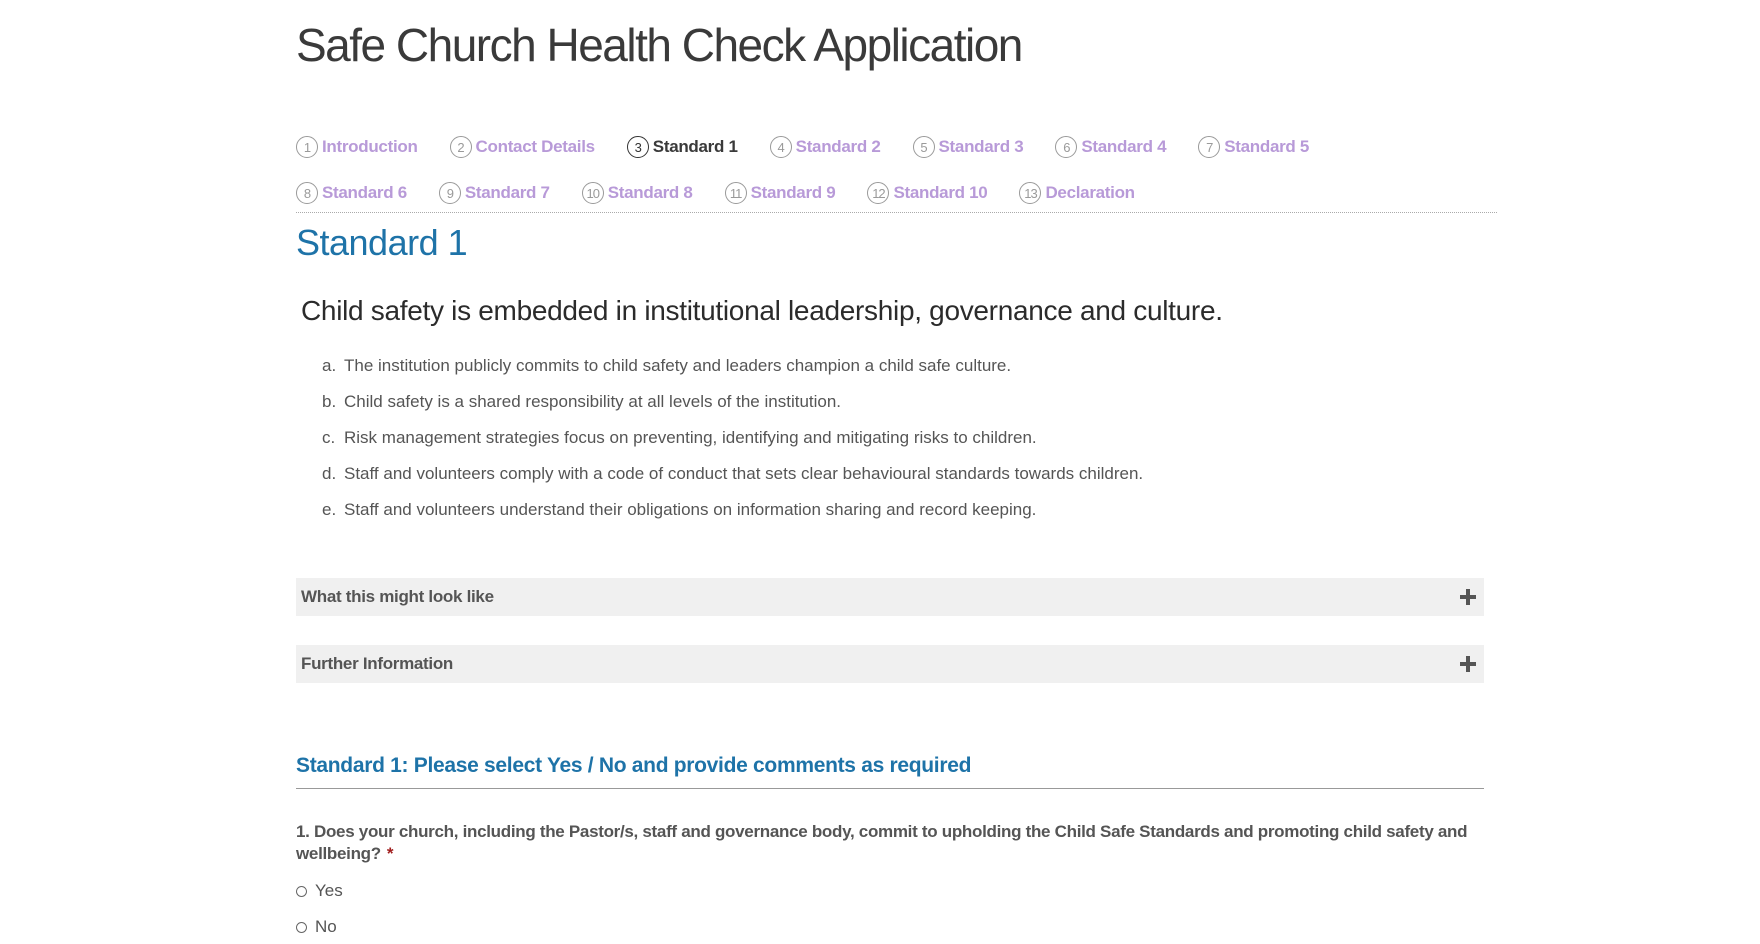 This screenshot has height=944, width=1760. I want to click on step-number-icon: 4, so click(780, 147).